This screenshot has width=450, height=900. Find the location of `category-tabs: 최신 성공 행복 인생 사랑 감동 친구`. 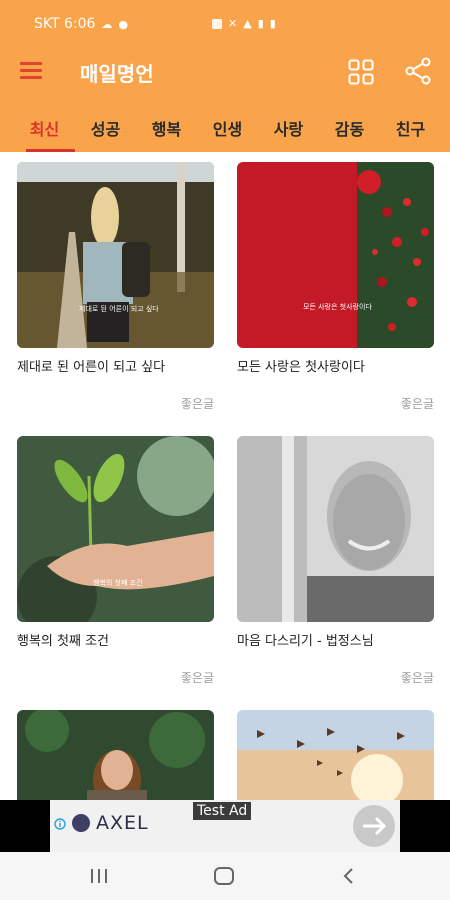

category-tabs: 최신 성공 행복 인생 사랑 감동 친구 is located at coordinates (225, 125).